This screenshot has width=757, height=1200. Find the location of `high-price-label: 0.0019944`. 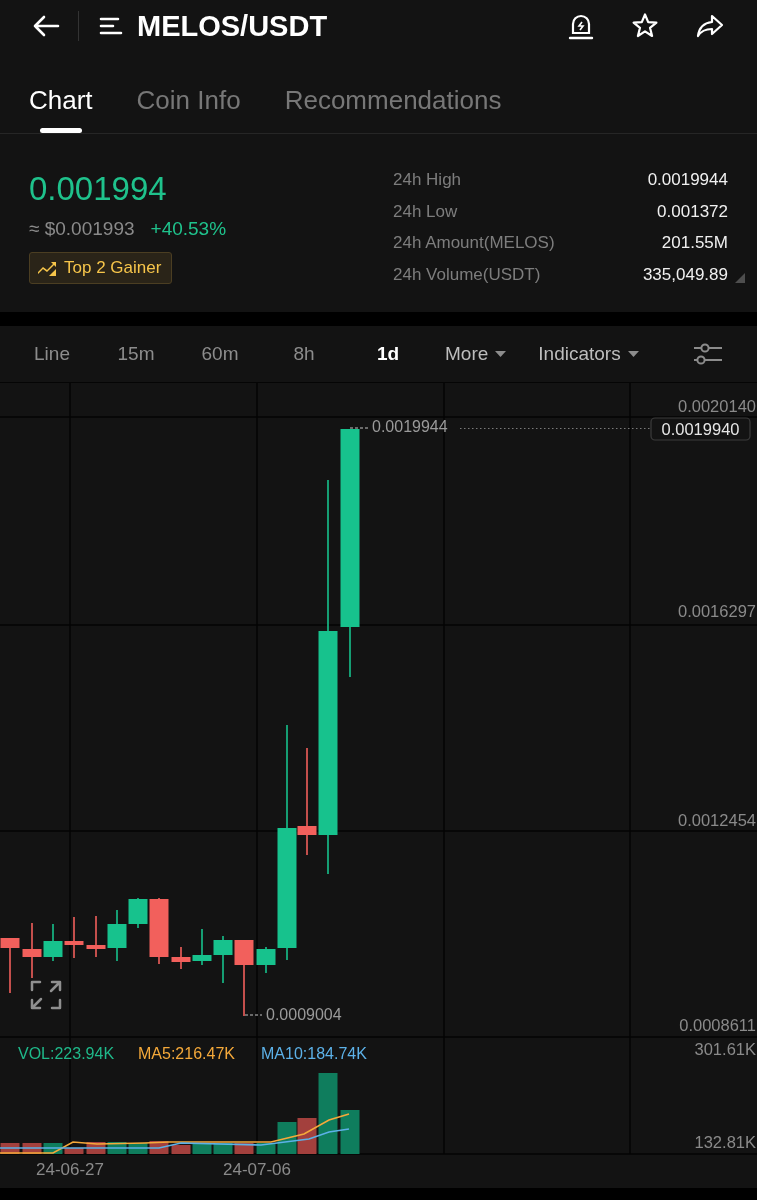

high-price-label: 0.0019944 is located at coordinates (410, 426).